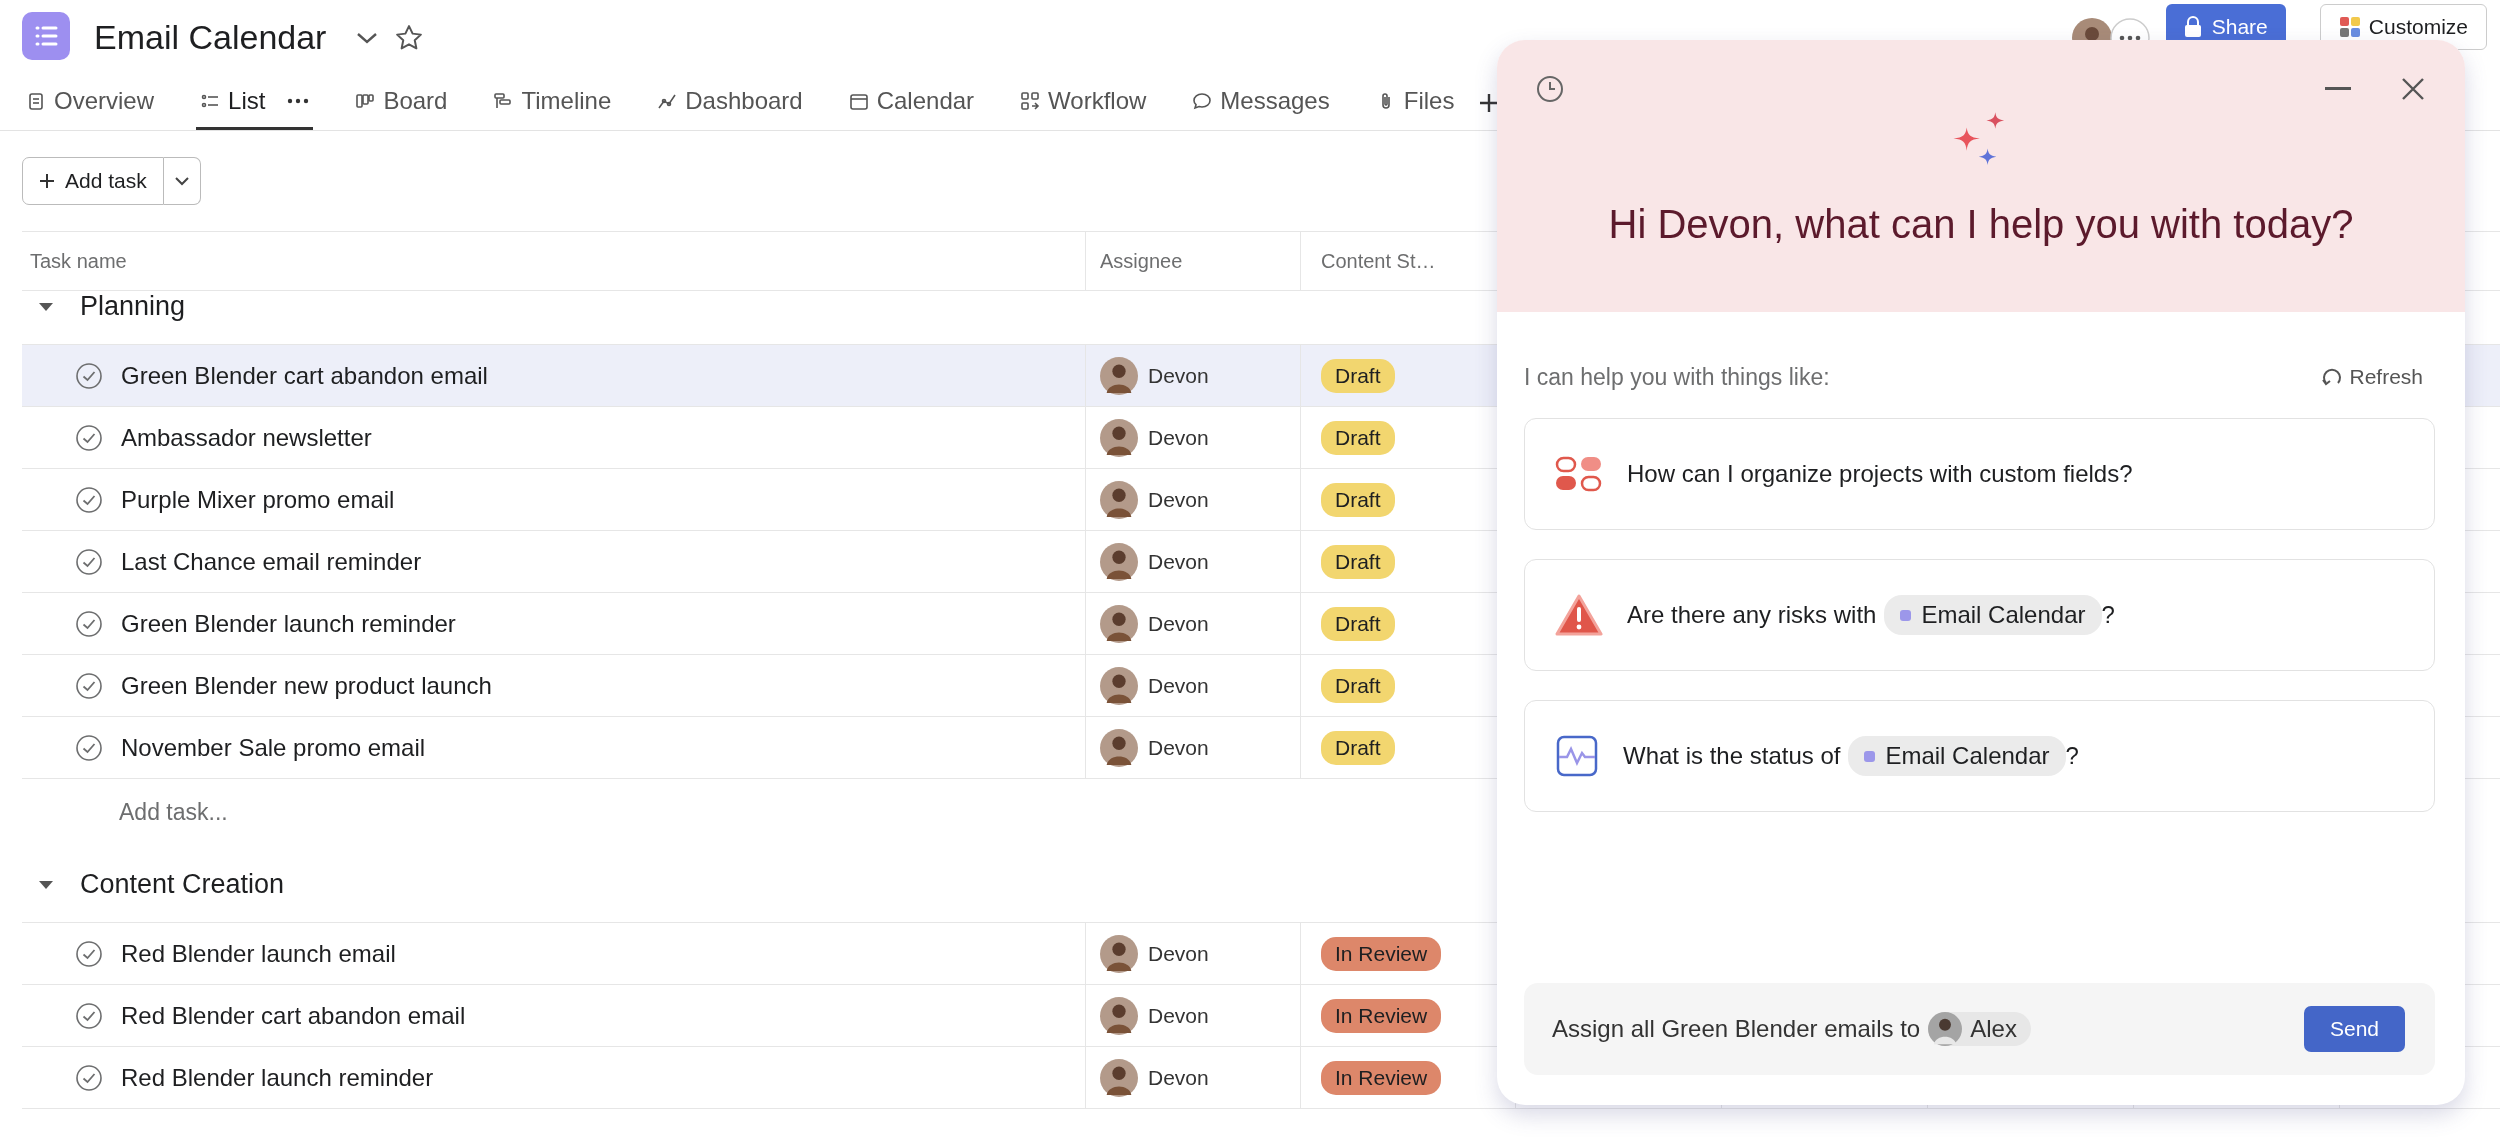  I want to click on board-icon, so click(365, 101).